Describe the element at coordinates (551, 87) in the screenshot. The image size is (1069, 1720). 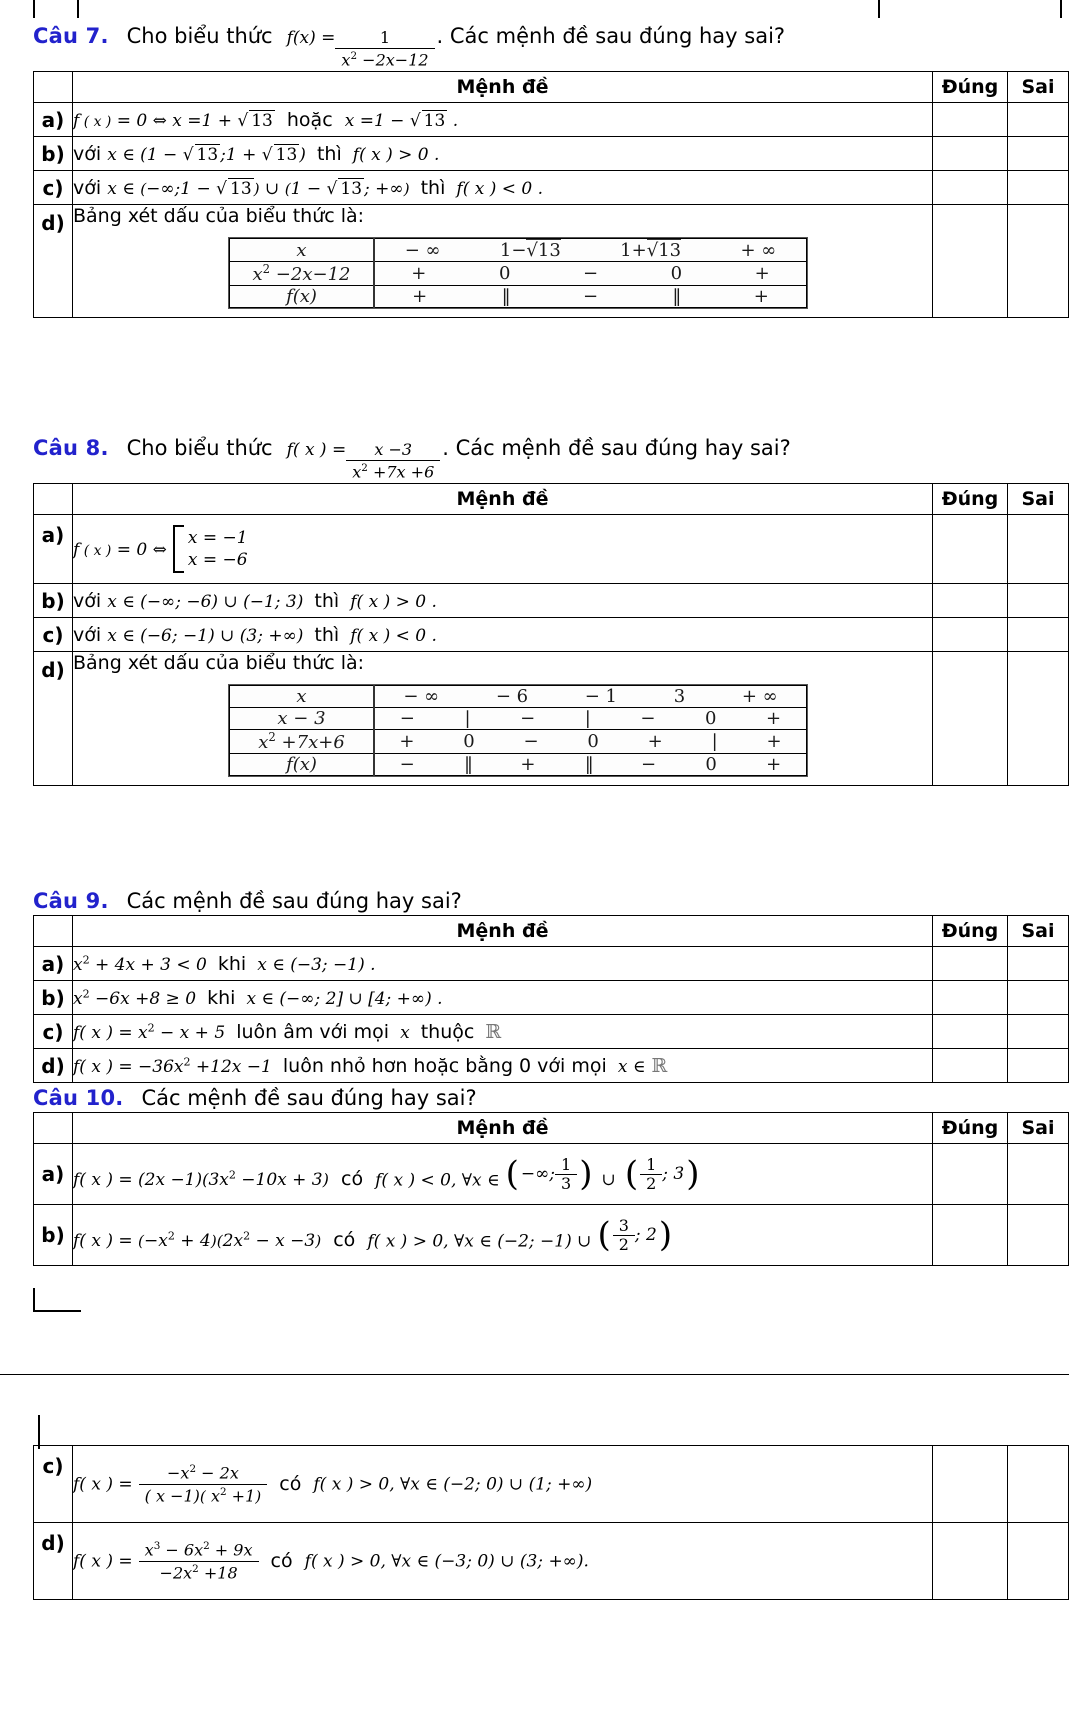
I see `table-header-row: Mệnh đề Đúng Sai` at that location.